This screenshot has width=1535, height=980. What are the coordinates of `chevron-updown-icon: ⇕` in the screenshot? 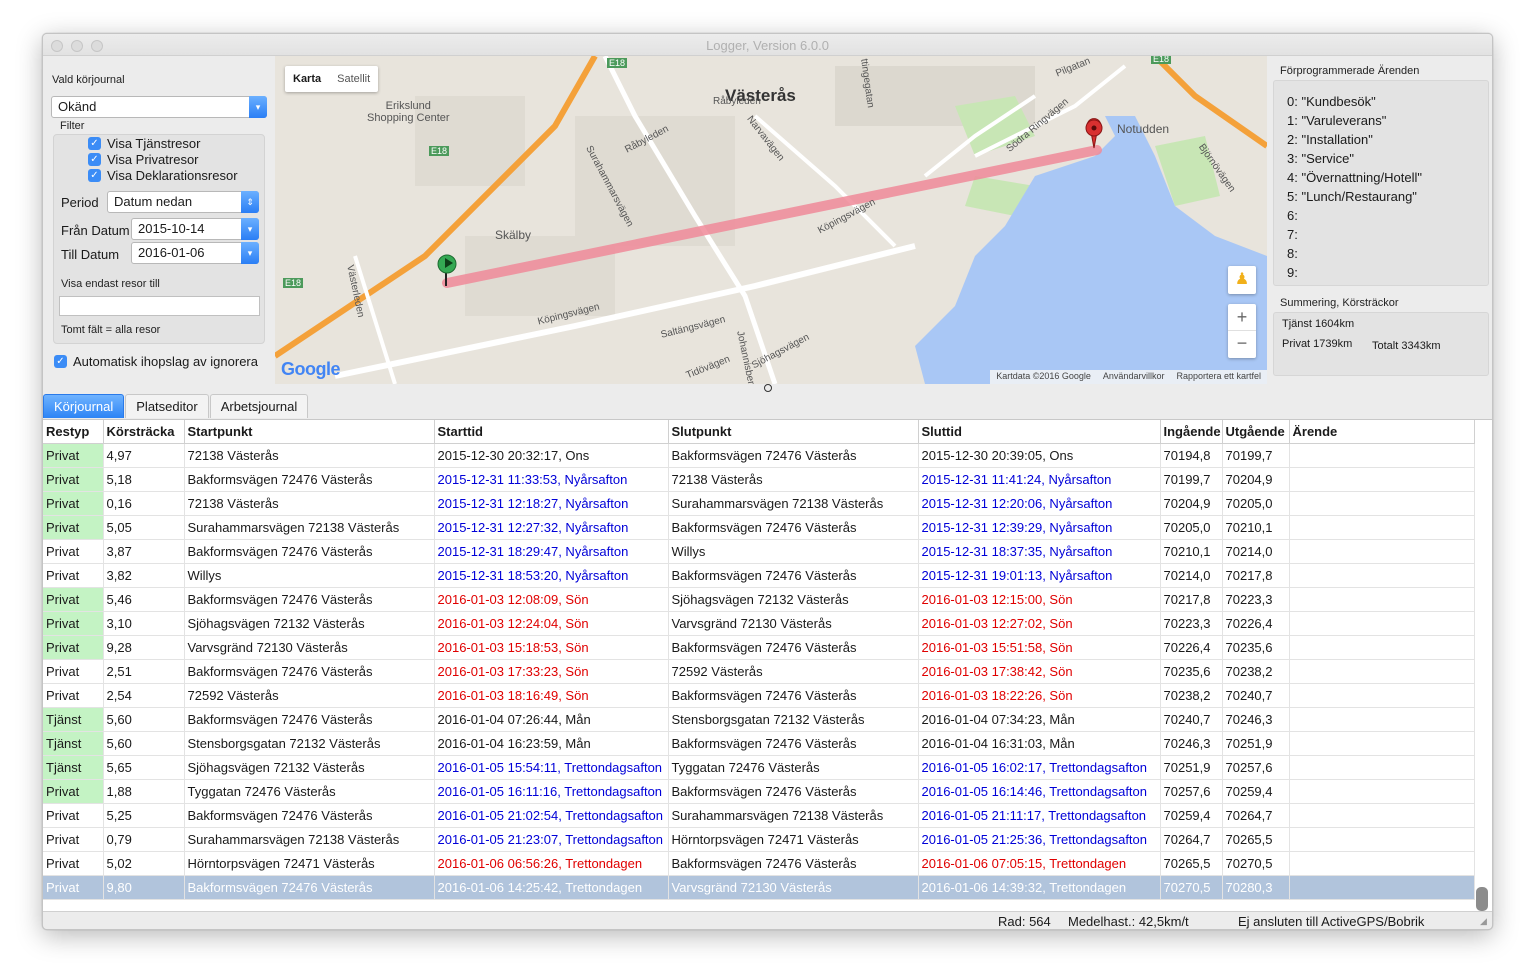 It's located at (250, 202).